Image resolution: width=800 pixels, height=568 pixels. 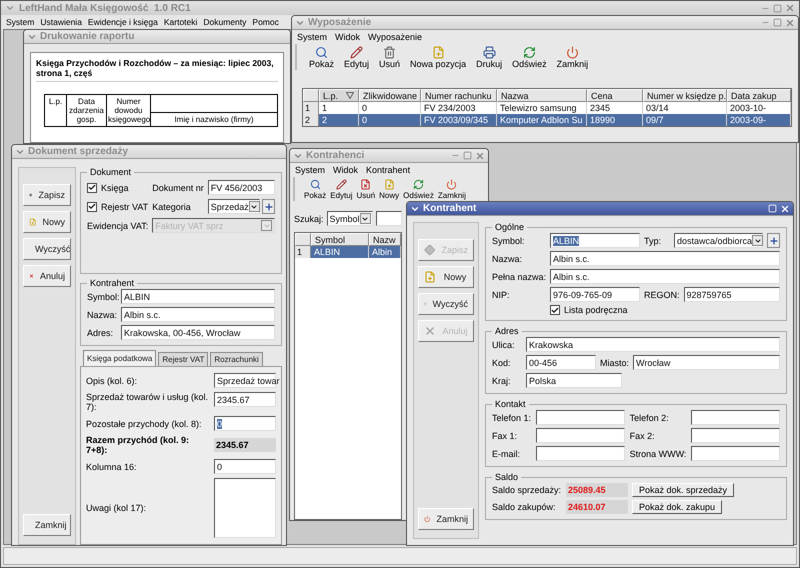 I want to click on input-field: Krakowska, so click(x=653, y=344).